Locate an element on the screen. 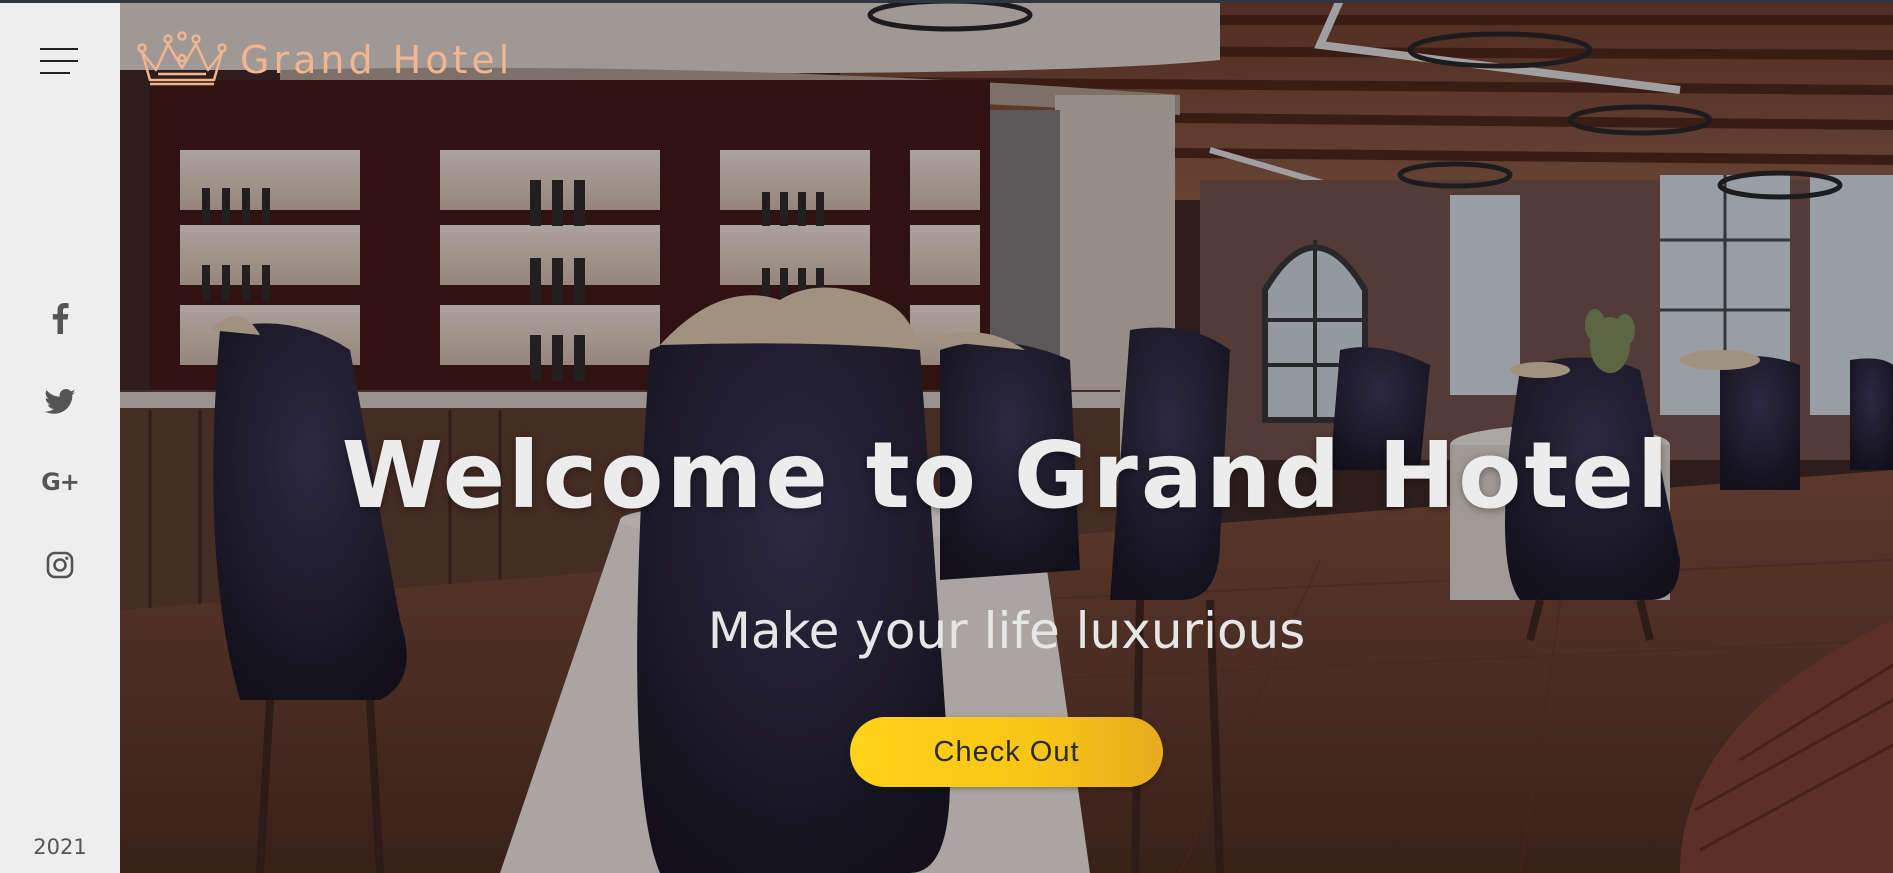  hero-title: Welcome to Grand Hotel is located at coordinates (1006, 475).